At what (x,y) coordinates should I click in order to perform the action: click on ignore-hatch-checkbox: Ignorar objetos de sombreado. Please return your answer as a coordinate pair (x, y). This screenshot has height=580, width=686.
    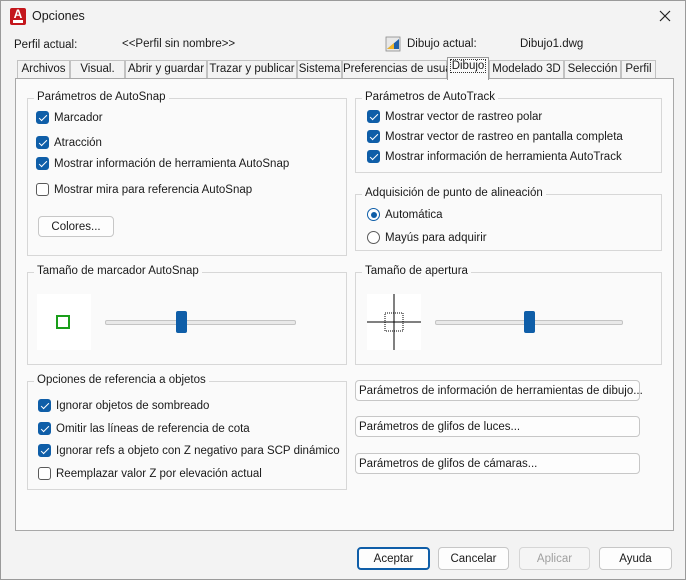
    Looking at the image, I should click on (123, 405).